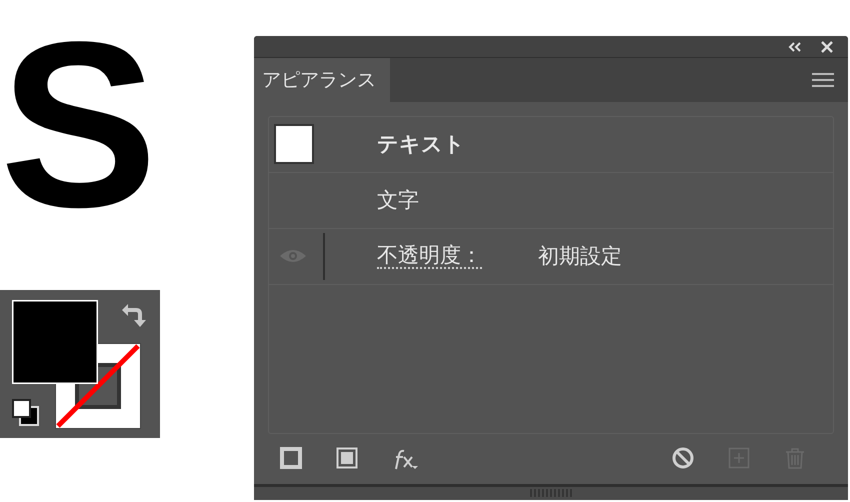 This screenshot has width=850, height=502. I want to click on resize-grip-icon, so click(551, 493).